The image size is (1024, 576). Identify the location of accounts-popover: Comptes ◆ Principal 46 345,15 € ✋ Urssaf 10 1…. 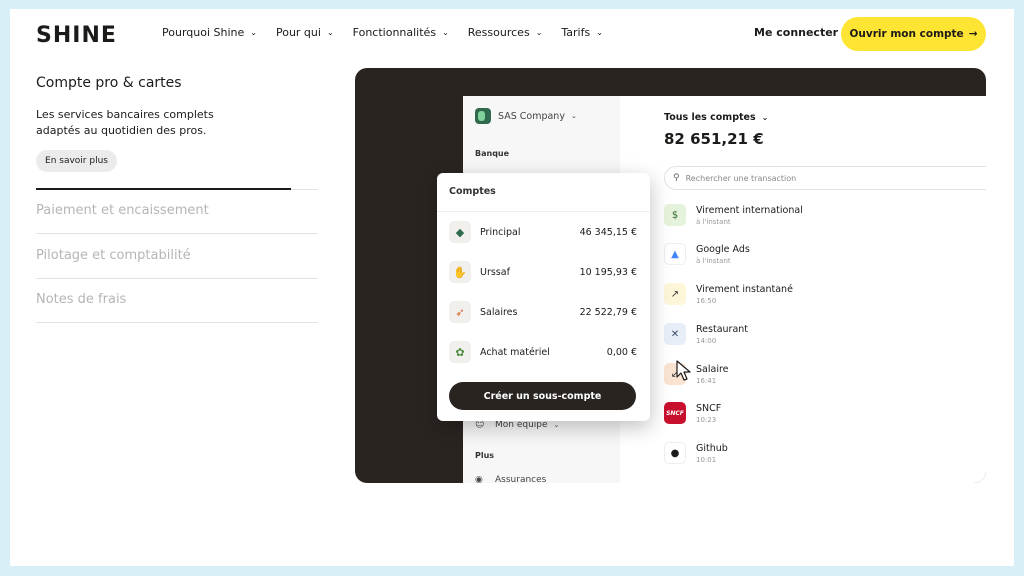
(543, 297).